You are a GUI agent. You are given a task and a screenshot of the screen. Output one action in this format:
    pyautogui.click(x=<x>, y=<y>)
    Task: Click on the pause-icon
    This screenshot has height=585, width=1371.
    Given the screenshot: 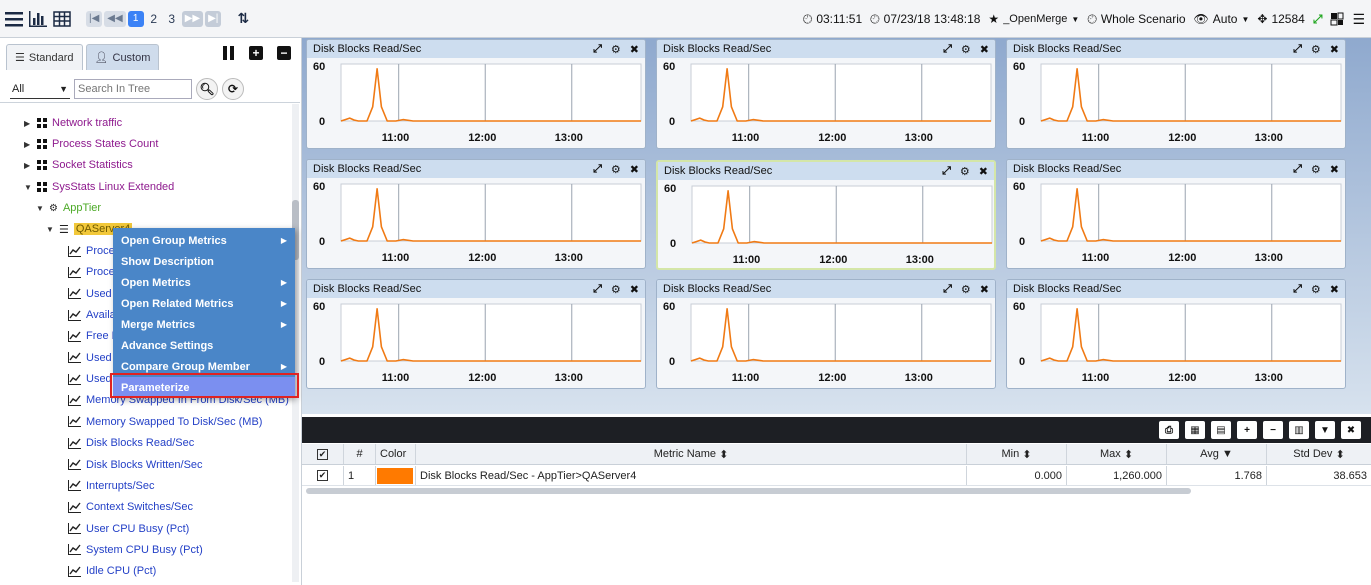 What is the action you would take?
    pyautogui.click(x=228, y=53)
    